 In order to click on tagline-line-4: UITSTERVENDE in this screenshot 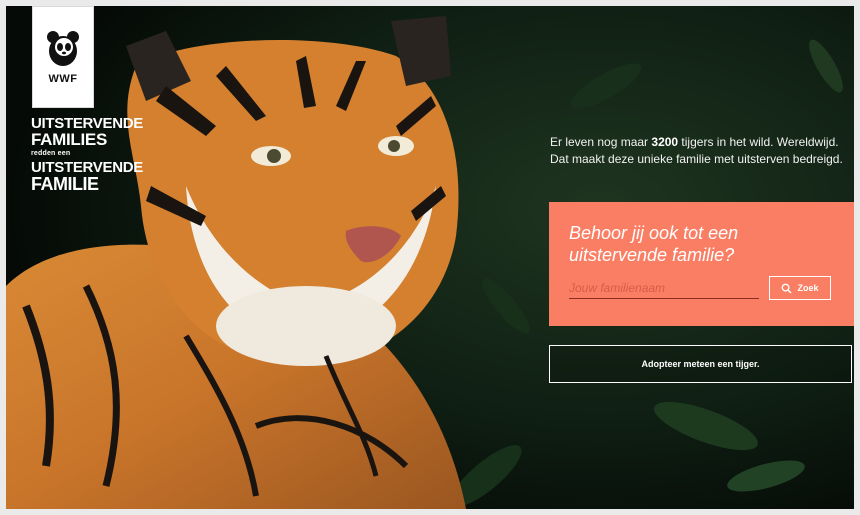, I will do `click(87, 167)`.